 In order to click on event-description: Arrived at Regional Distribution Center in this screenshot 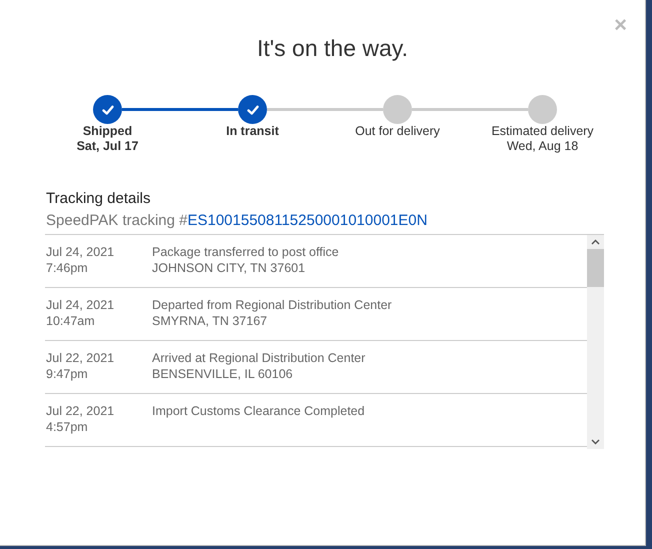, I will do `click(259, 358)`.